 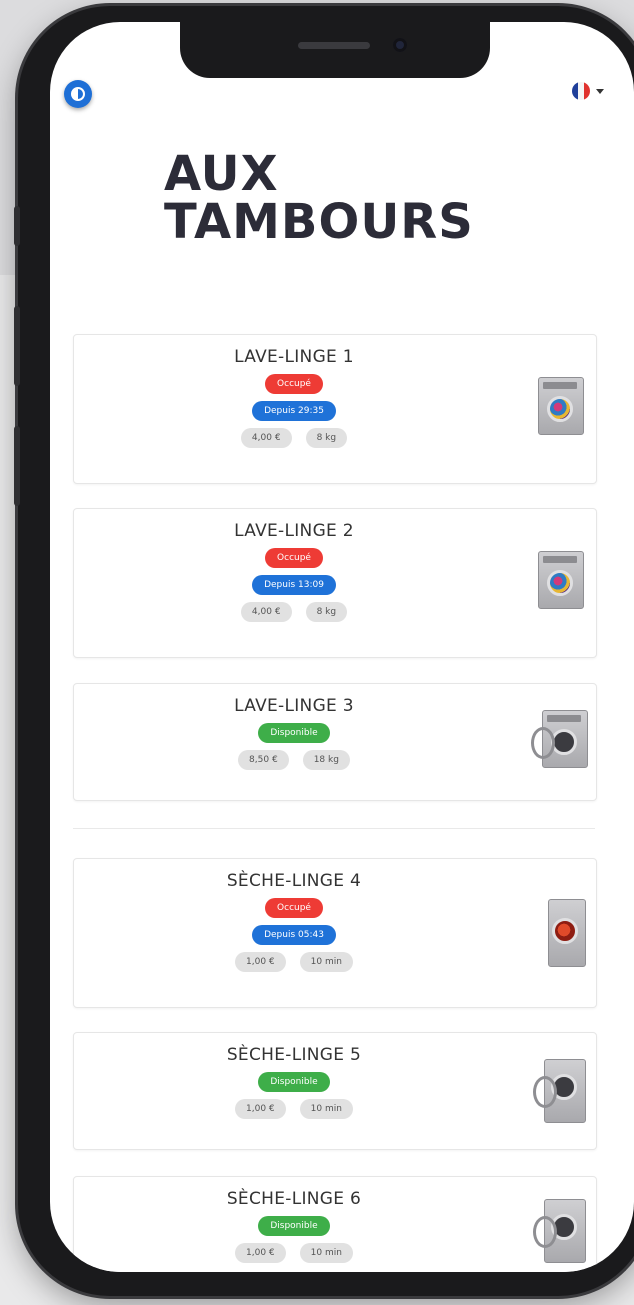 What do you see at coordinates (335, 50) in the screenshot?
I see `phone-notch` at bounding box center [335, 50].